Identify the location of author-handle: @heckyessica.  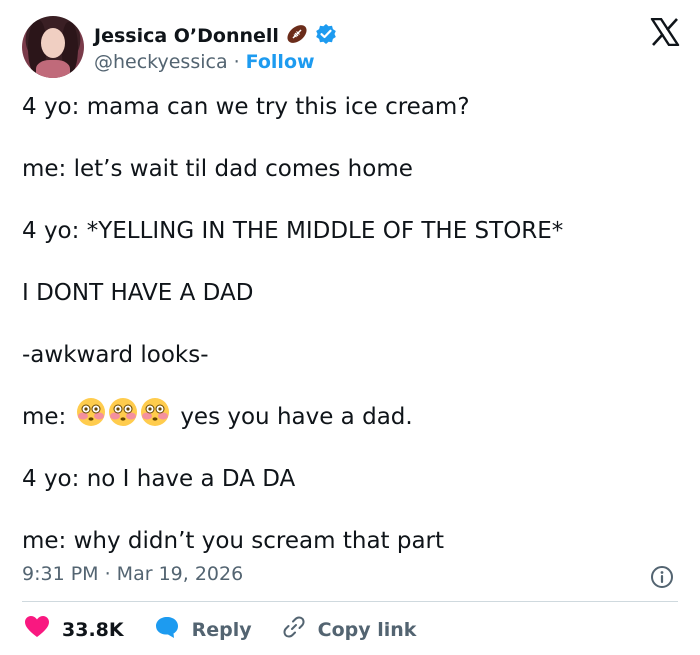
(161, 62).